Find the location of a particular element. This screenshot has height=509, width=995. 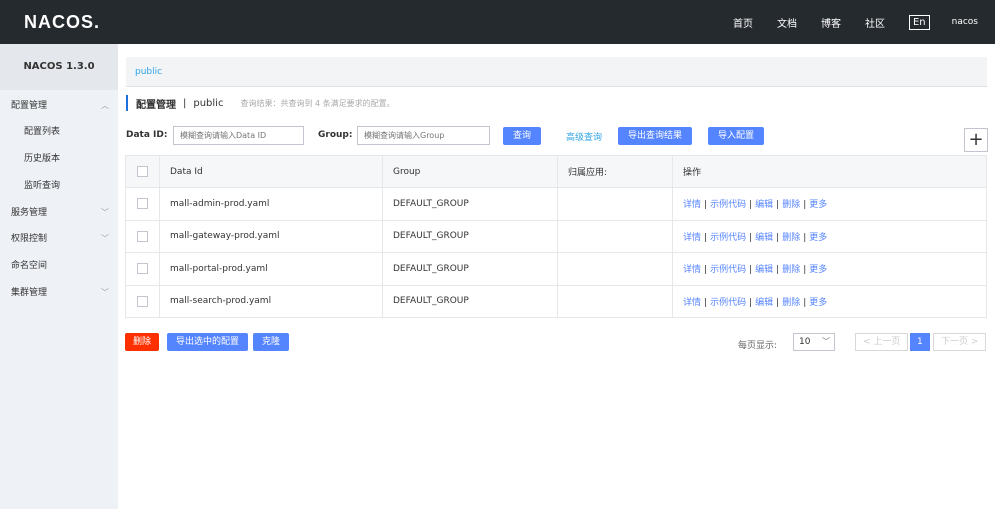

table-header-row: Data Id Group 归属应用: 操作 is located at coordinates (556, 171).